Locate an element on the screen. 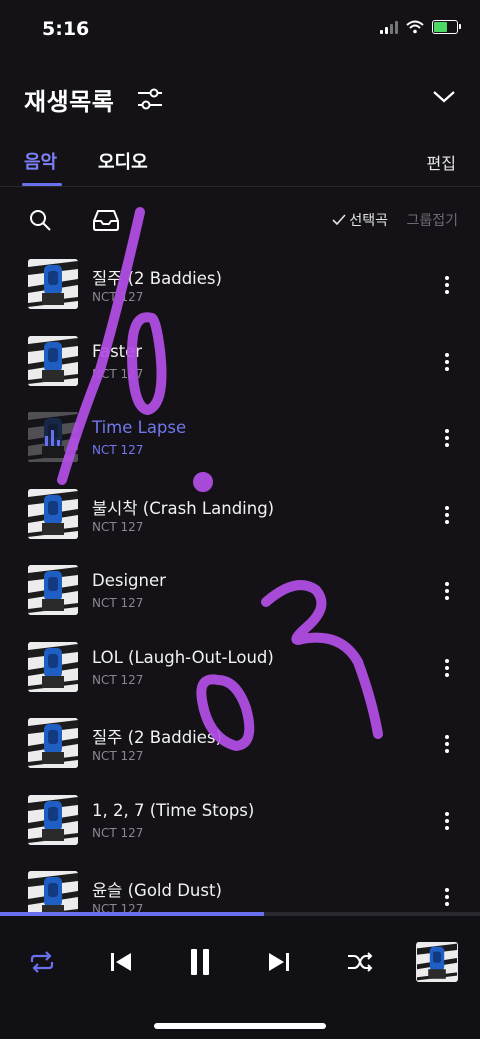  active-tab-indicator is located at coordinates (42, 184).